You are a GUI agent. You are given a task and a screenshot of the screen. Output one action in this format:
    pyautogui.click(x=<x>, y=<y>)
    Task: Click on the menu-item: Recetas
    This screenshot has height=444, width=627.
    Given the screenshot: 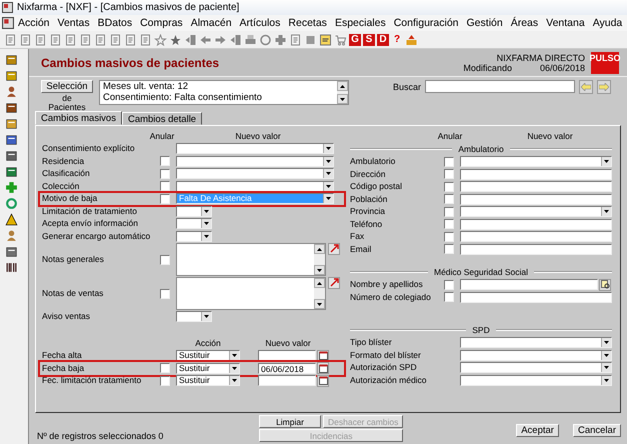 What is the action you would take?
    pyautogui.click(x=307, y=23)
    